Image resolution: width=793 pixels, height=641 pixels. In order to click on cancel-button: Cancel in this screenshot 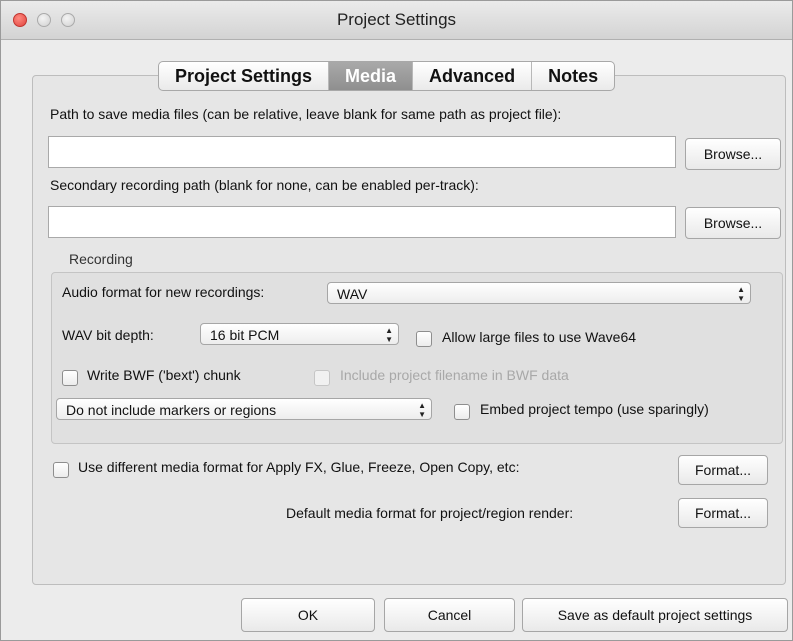, I will do `click(449, 615)`.